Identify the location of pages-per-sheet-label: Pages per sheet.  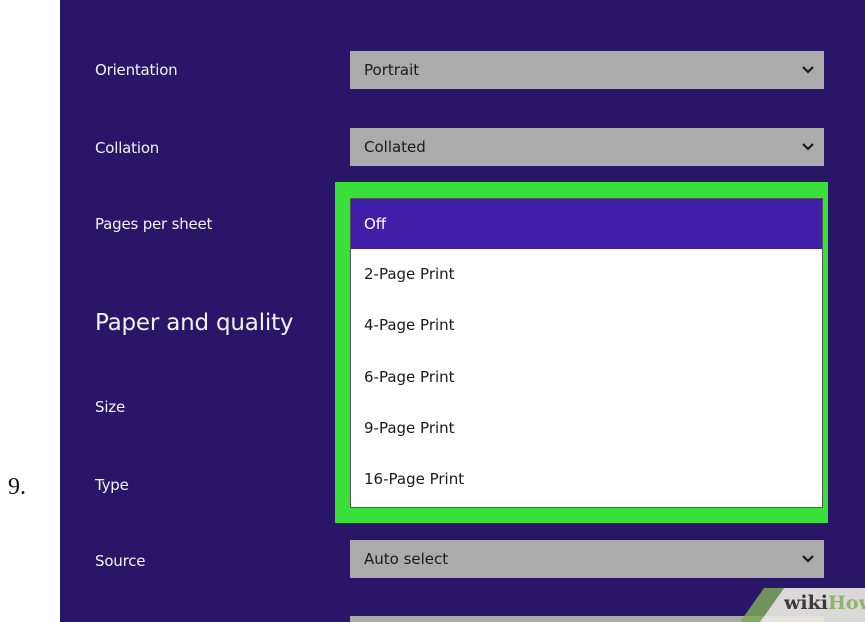
(154, 224).